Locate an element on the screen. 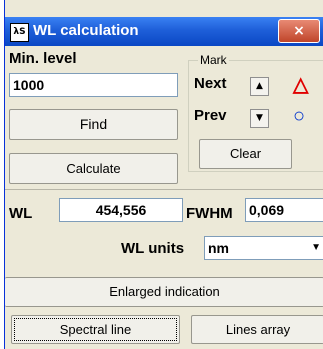 The height and width of the screenshot is (349, 323). spectral-line-button: Spectral line is located at coordinates (95, 329).